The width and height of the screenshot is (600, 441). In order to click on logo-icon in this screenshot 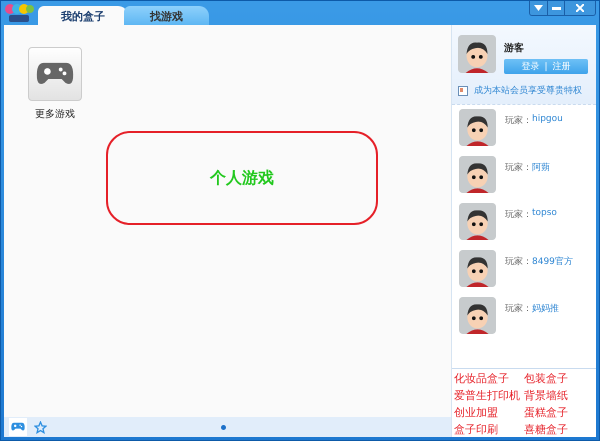, I will do `click(19, 13)`.